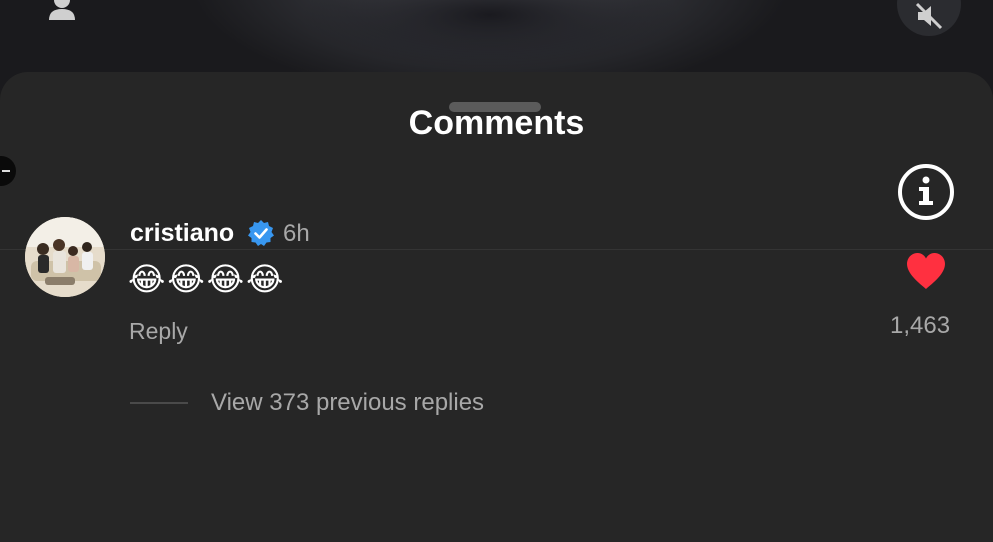  I want to click on reply-button: Reply, so click(158, 331).